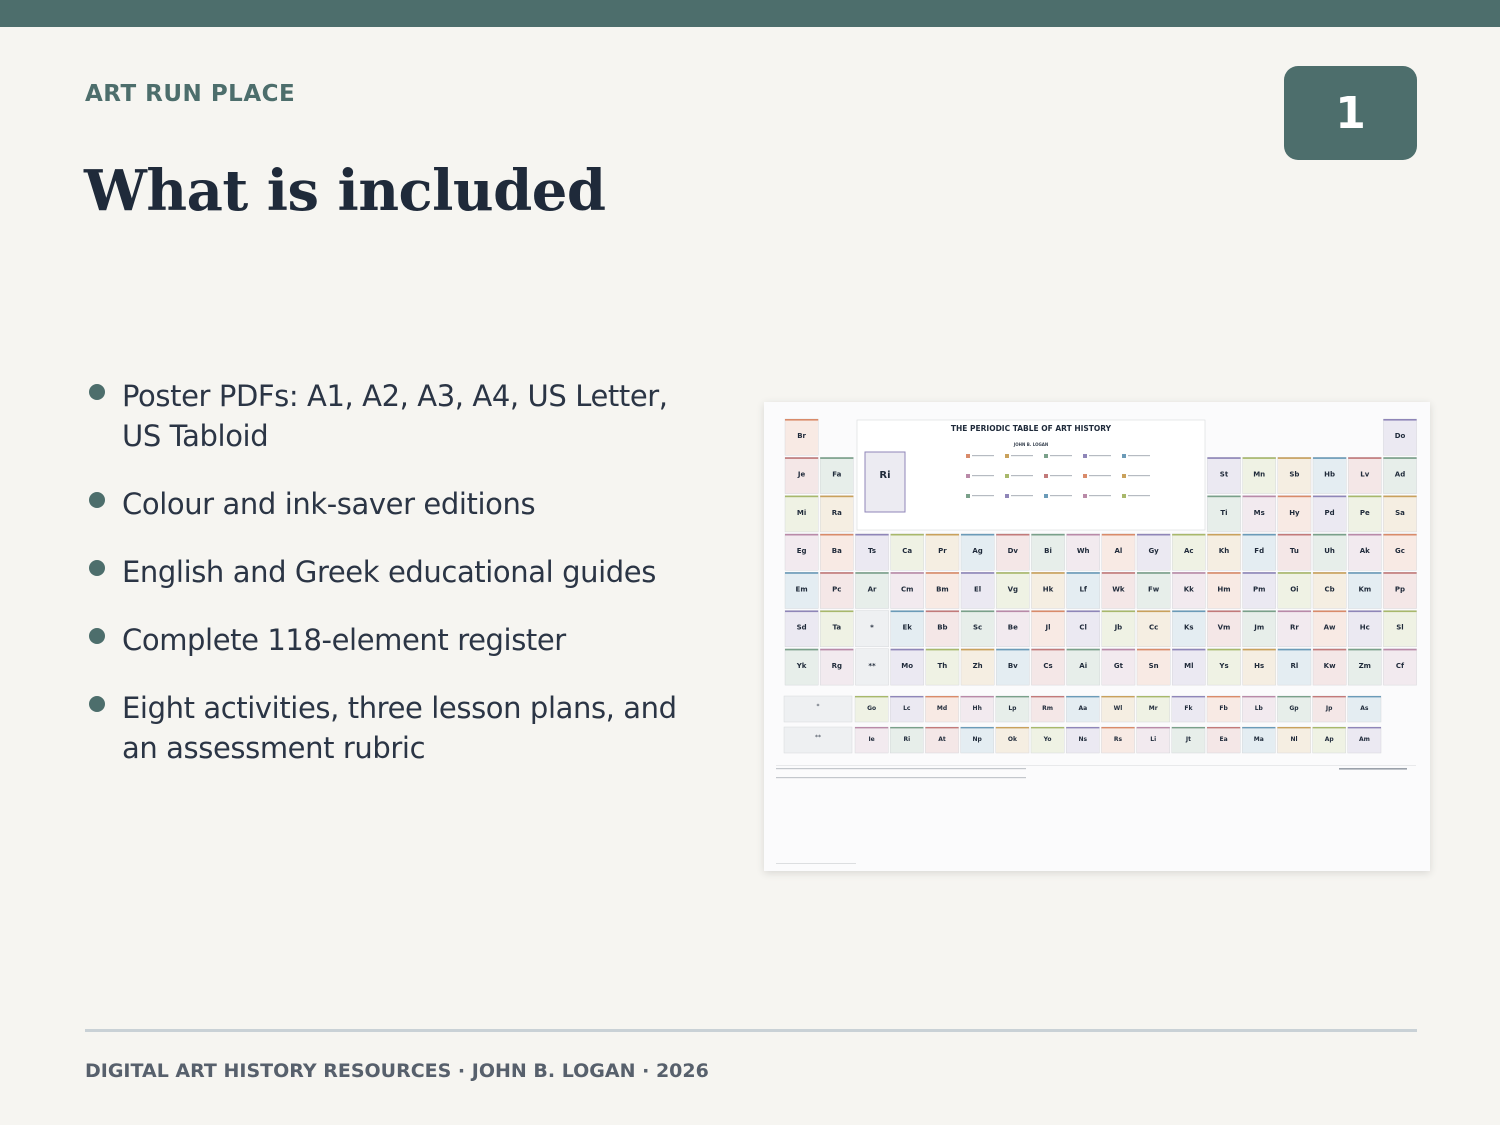 This screenshot has height=1125, width=1500. I want to click on poster-element-tile: Hk, so click(1048, 590).